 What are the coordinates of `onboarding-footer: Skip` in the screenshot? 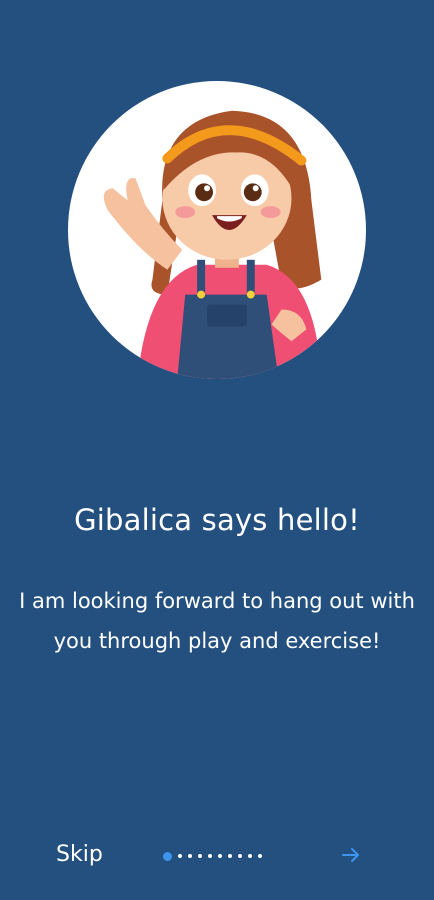 It's located at (217, 855).